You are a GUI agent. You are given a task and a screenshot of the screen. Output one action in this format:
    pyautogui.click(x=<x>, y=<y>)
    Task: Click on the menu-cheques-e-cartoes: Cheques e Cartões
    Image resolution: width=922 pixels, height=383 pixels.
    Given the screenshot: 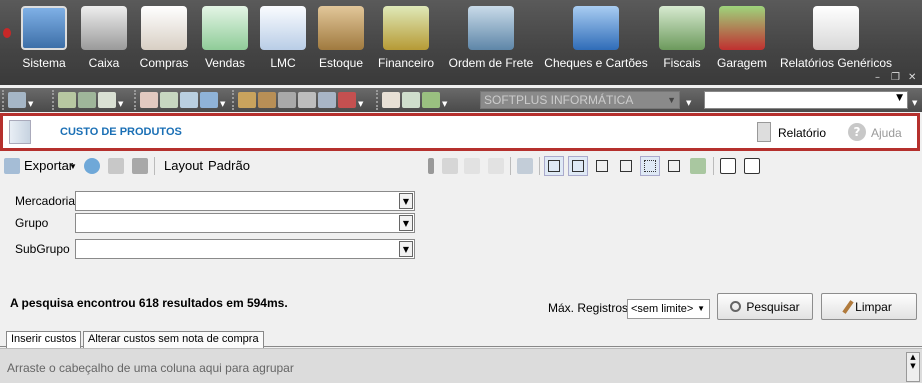 What is the action you would take?
    pyautogui.click(x=596, y=42)
    